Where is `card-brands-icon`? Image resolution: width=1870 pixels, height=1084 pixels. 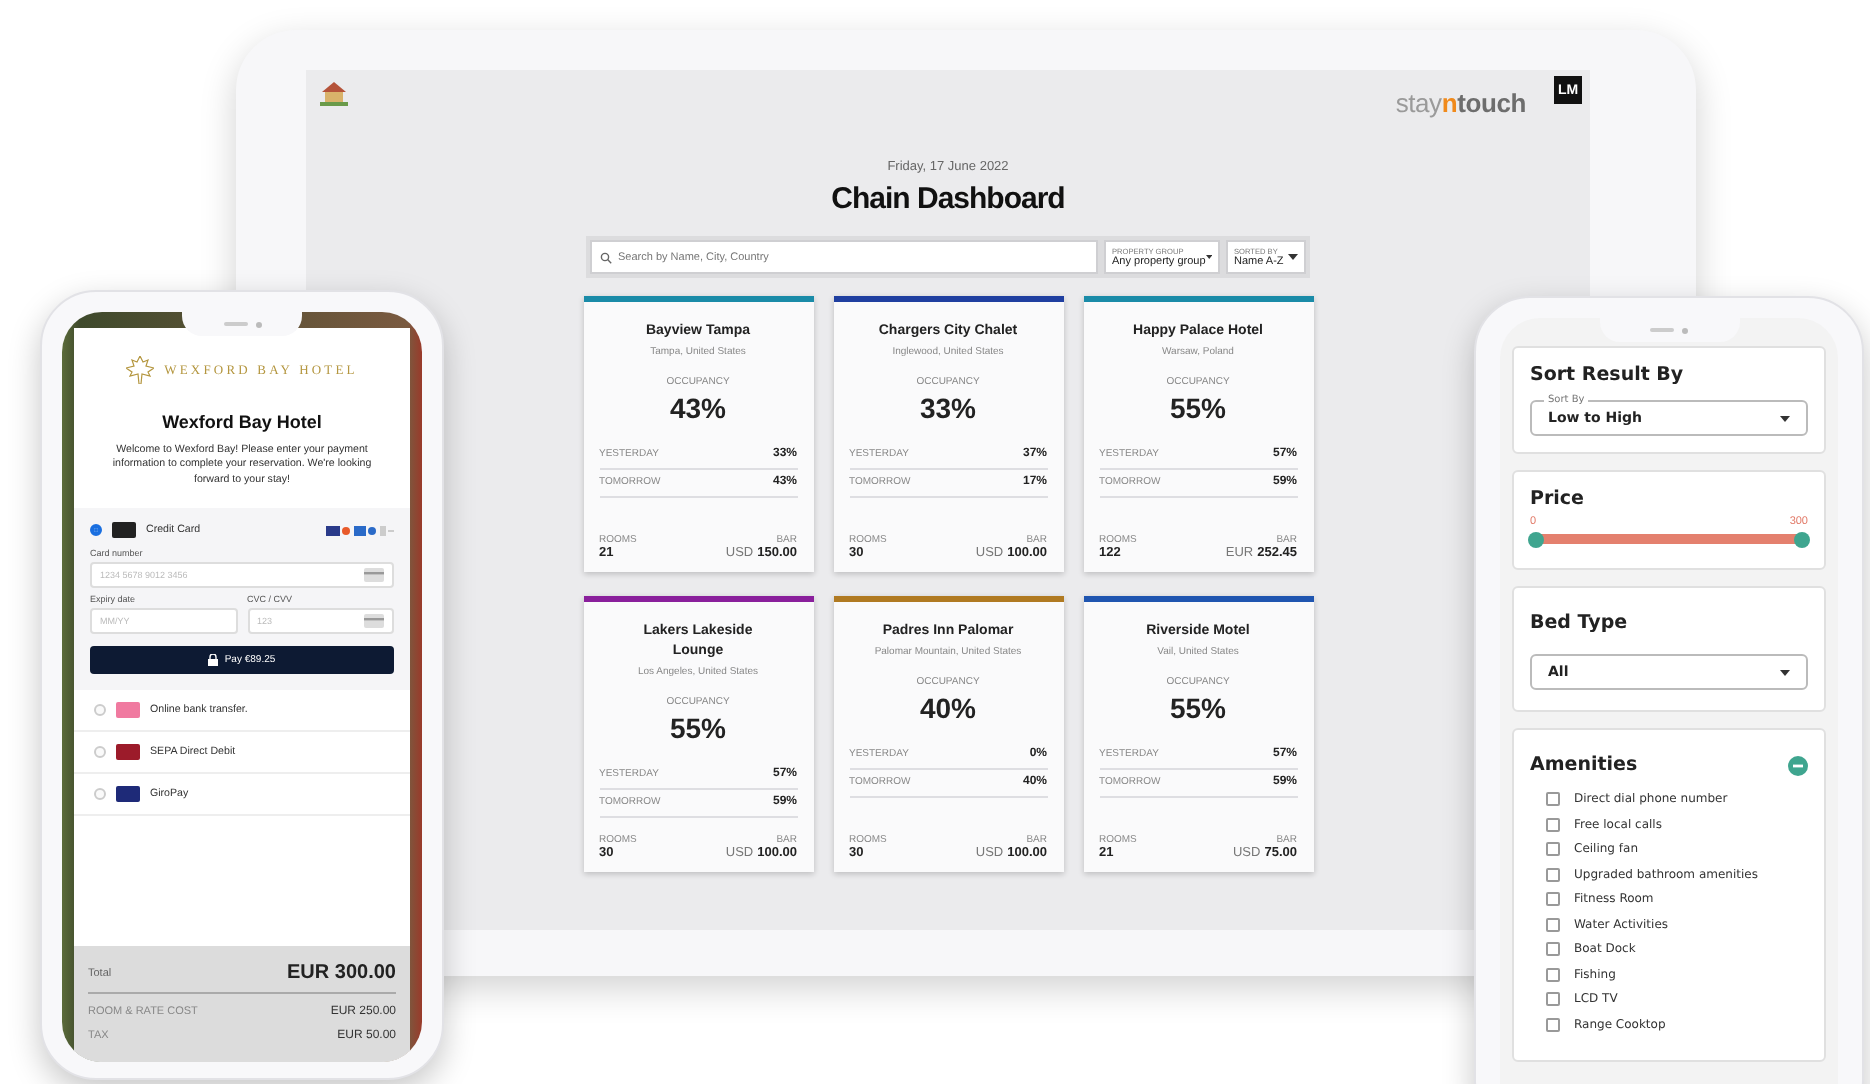 card-brands-icon is located at coordinates (360, 530).